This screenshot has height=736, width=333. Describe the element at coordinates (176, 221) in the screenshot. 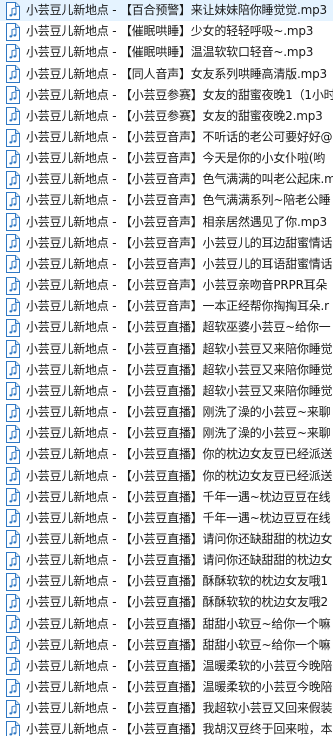

I see `file-name: 小芸豆儿新地点 - 【小芸豆音声】相亲居然遇见了你.mp3` at that location.